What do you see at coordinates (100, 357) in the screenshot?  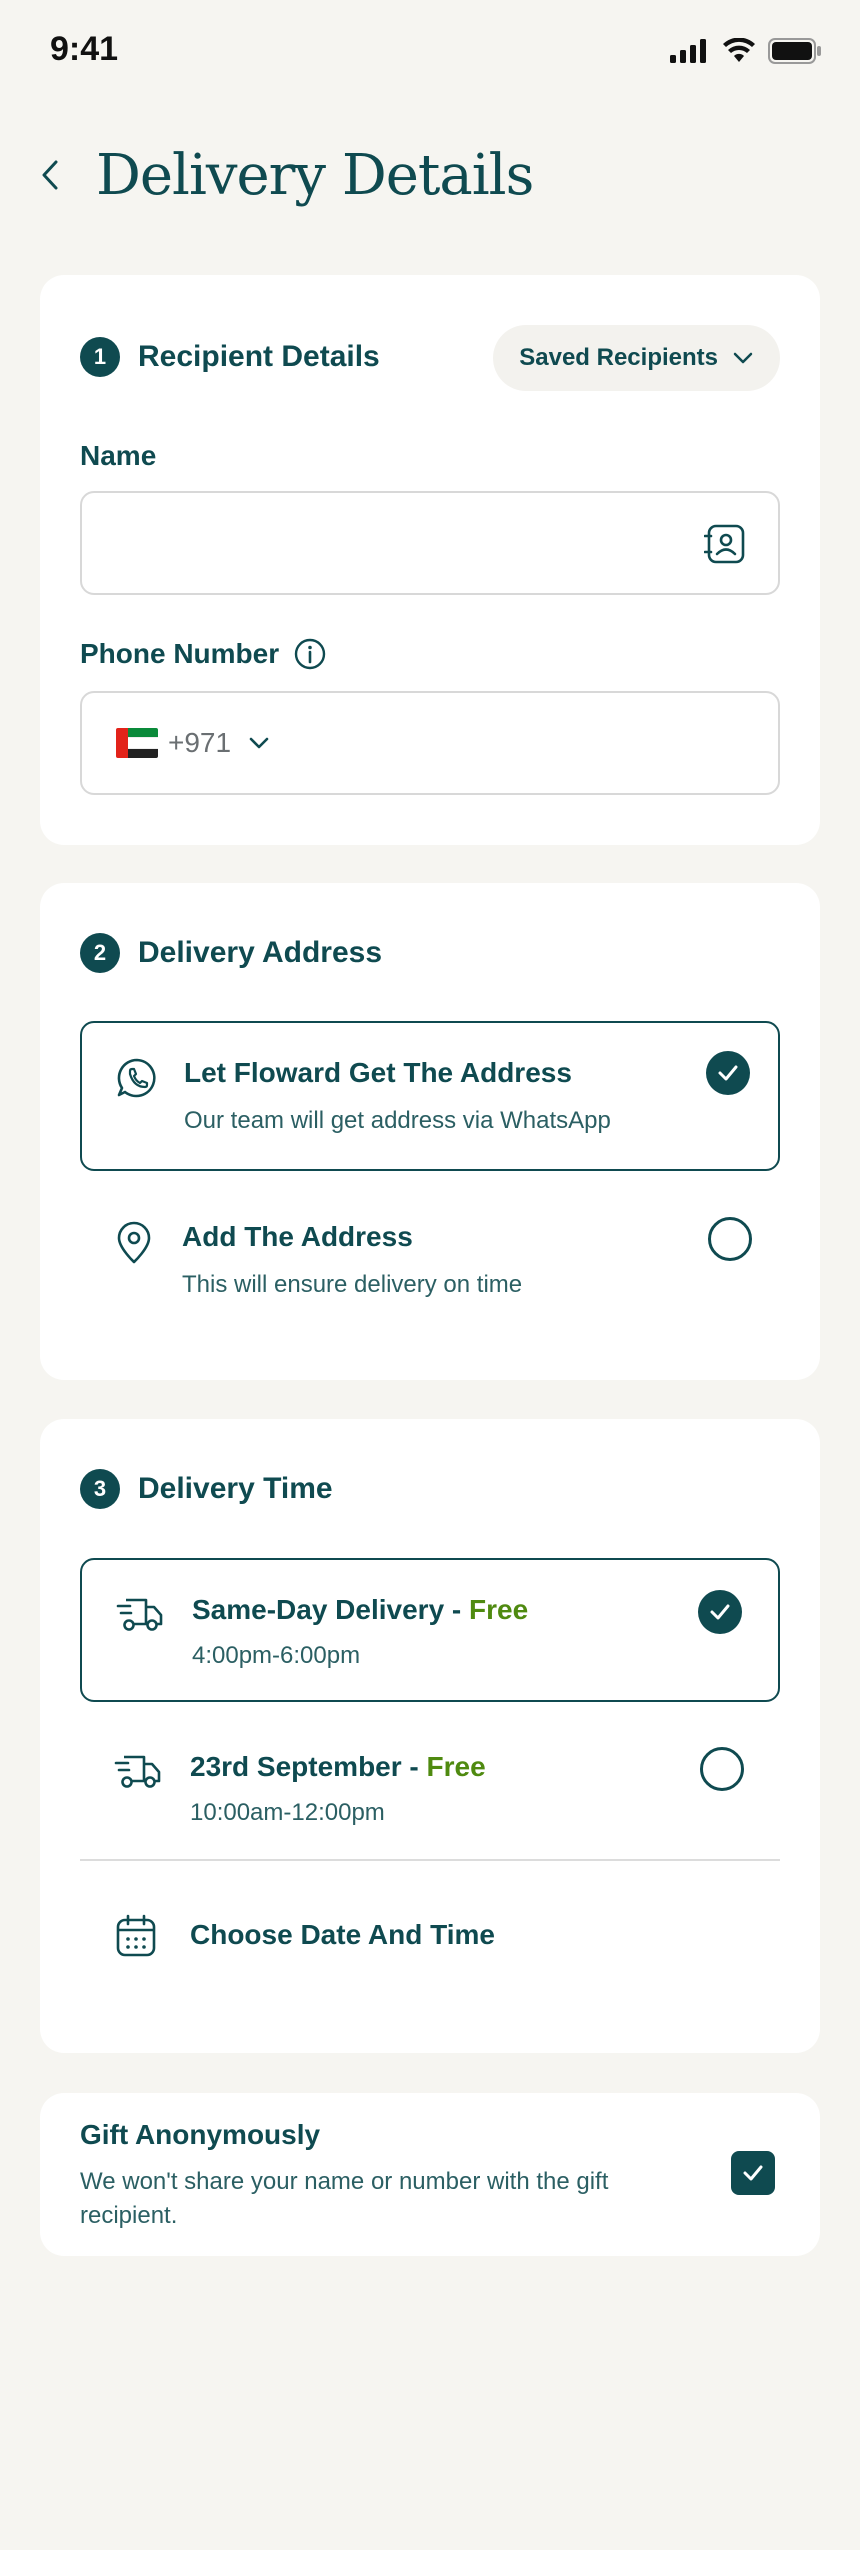 I see `step-number-badge: 1` at bounding box center [100, 357].